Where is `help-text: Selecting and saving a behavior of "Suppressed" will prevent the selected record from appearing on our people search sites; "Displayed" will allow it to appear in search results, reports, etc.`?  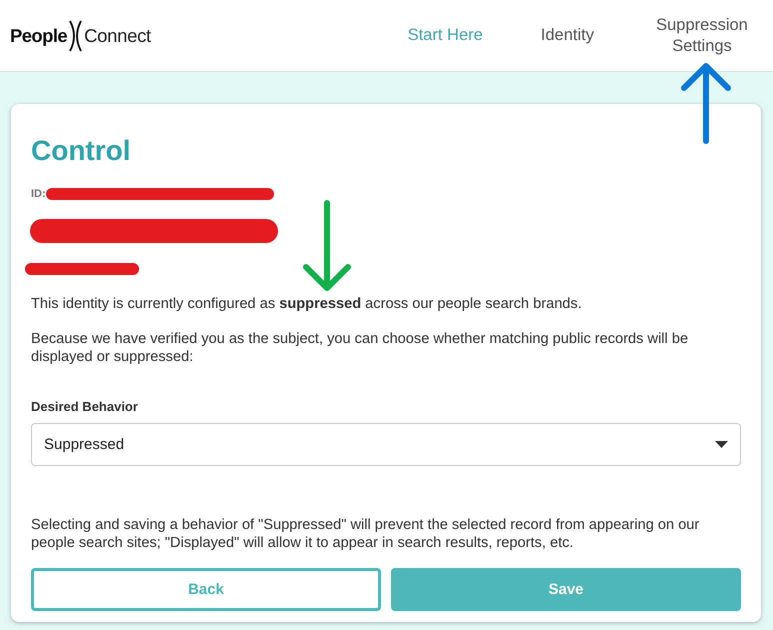 help-text: Selecting and saving a behavior of "Suppressed" will prevent the selected record from appearing on our people search sites; "Displayed" will allow it to appear in search results, reports, etc. is located at coordinates (365, 534).